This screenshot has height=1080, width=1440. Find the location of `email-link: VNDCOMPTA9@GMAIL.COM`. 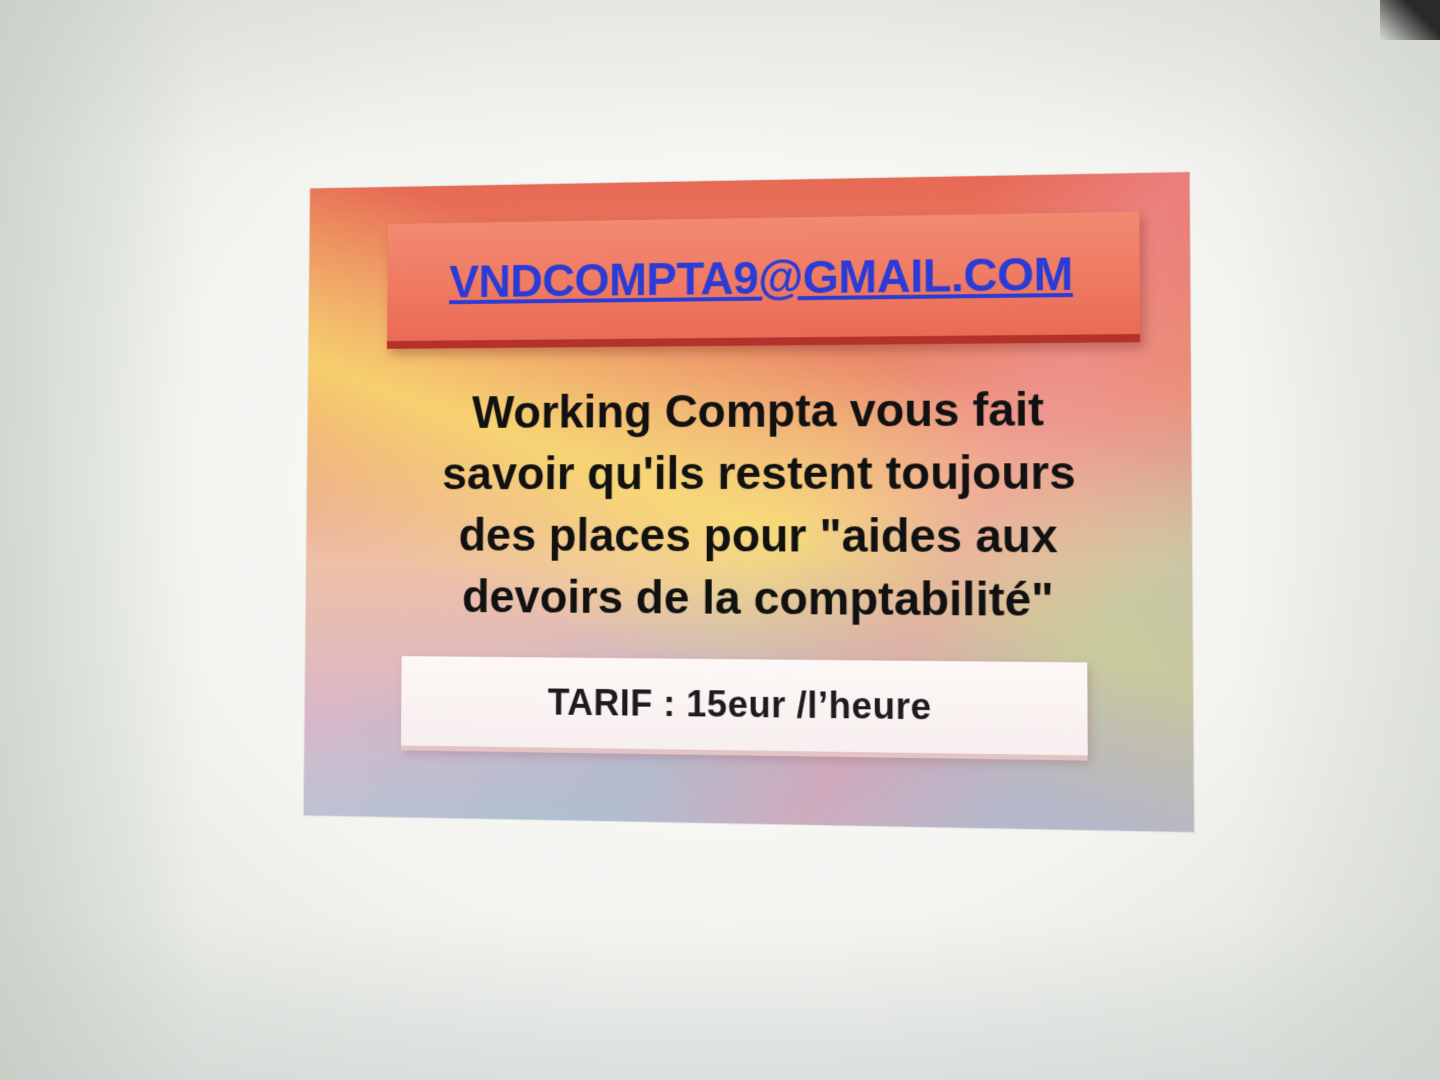

email-link: VNDCOMPTA9@GMAIL.COM is located at coordinates (761, 277).